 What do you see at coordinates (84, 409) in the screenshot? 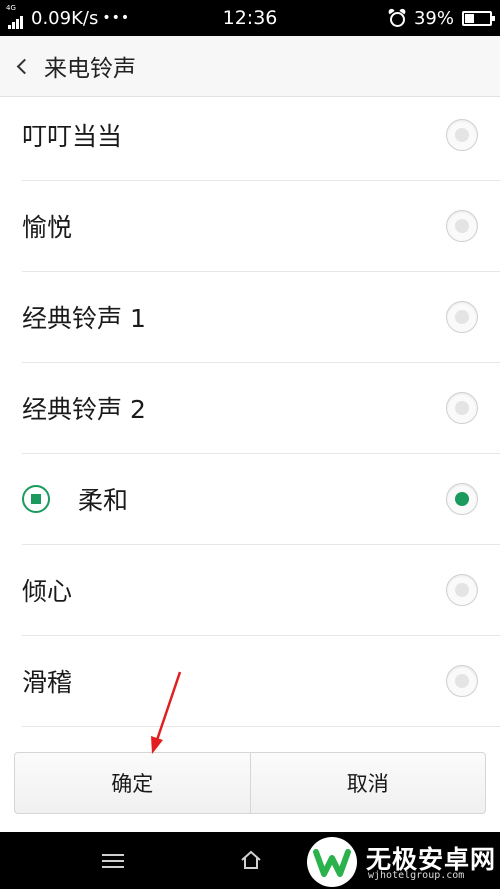
I see `ringtone-label: 经典铃声 2` at bounding box center [84, 409].